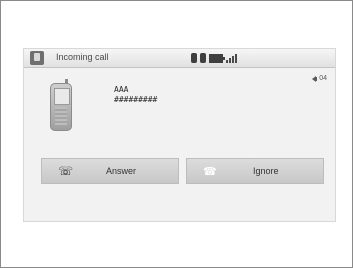  I want to click on ignore-label: Ignore, so click(266, 171).